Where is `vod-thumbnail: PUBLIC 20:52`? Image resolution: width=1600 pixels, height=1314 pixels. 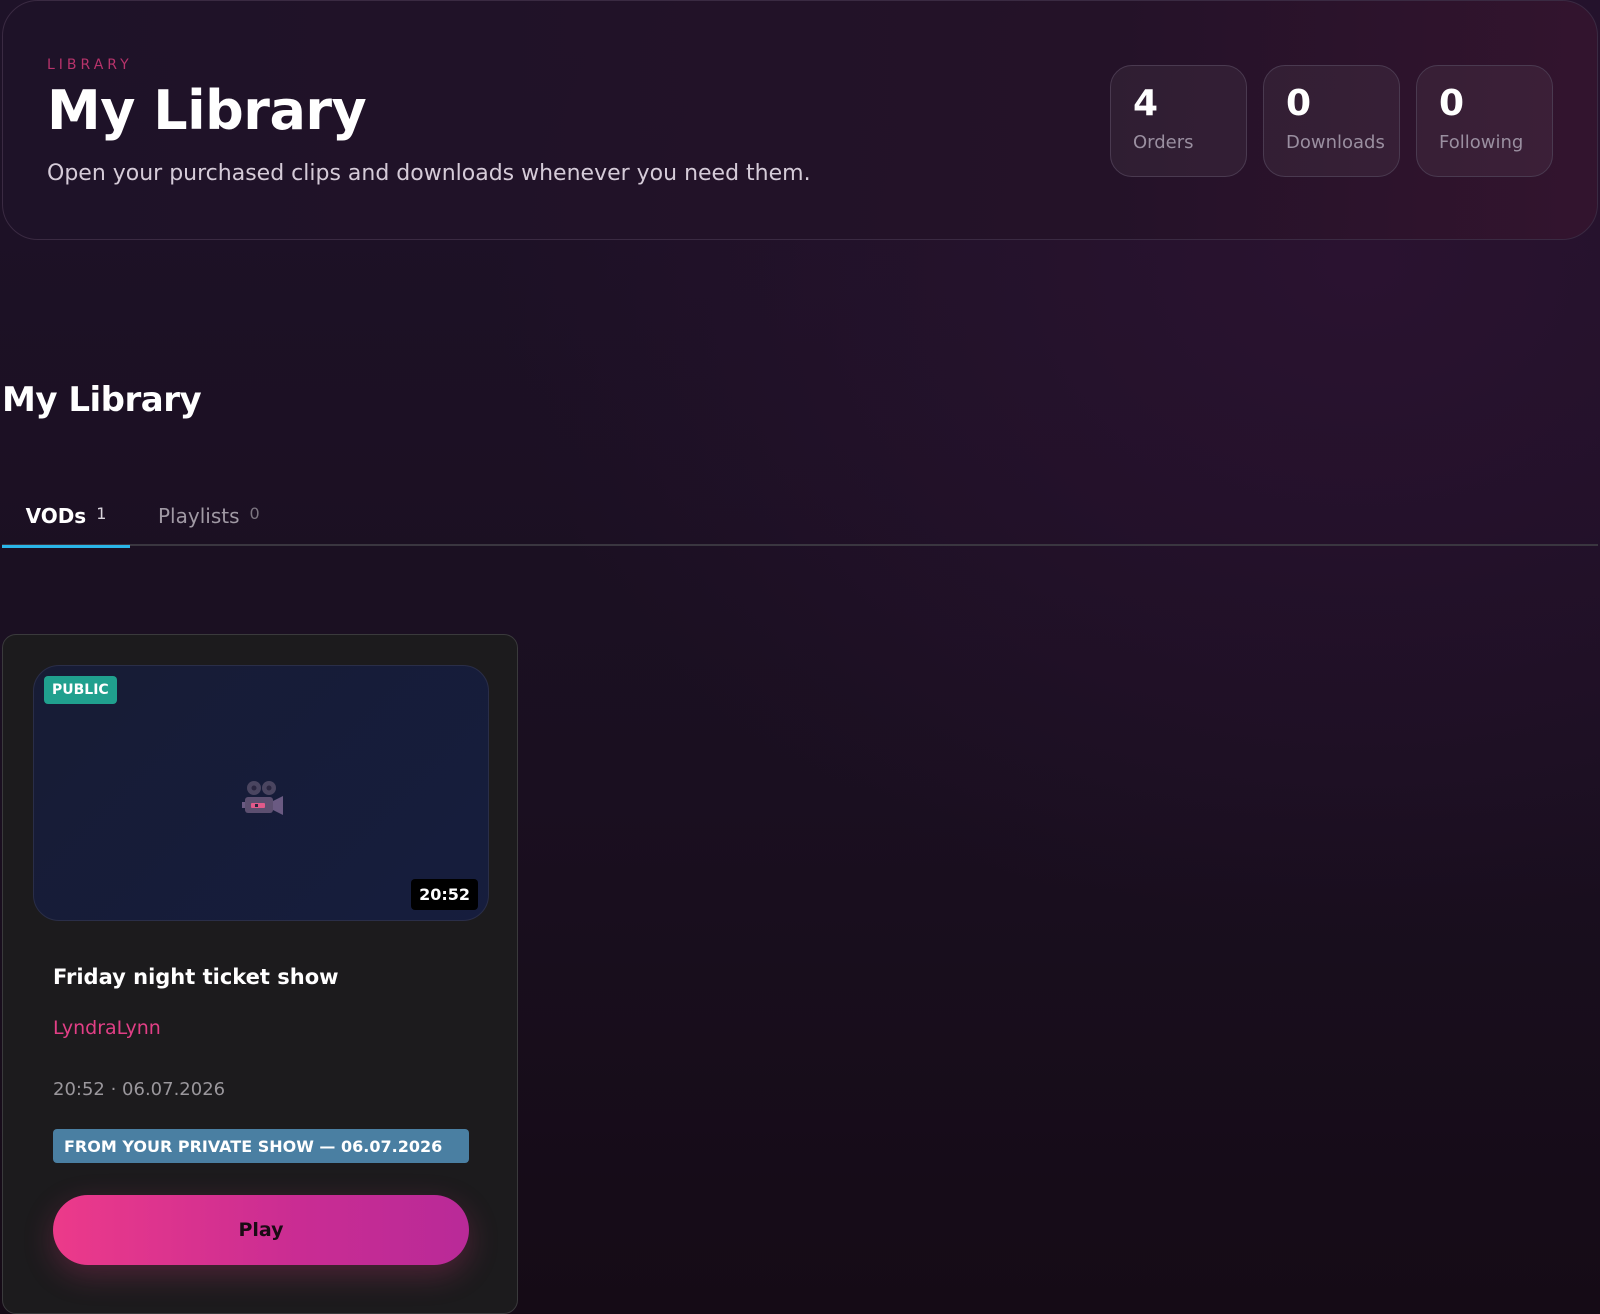
vod-thumbnail: PUBLIC 20:52 is located at coordinates (261, 793).